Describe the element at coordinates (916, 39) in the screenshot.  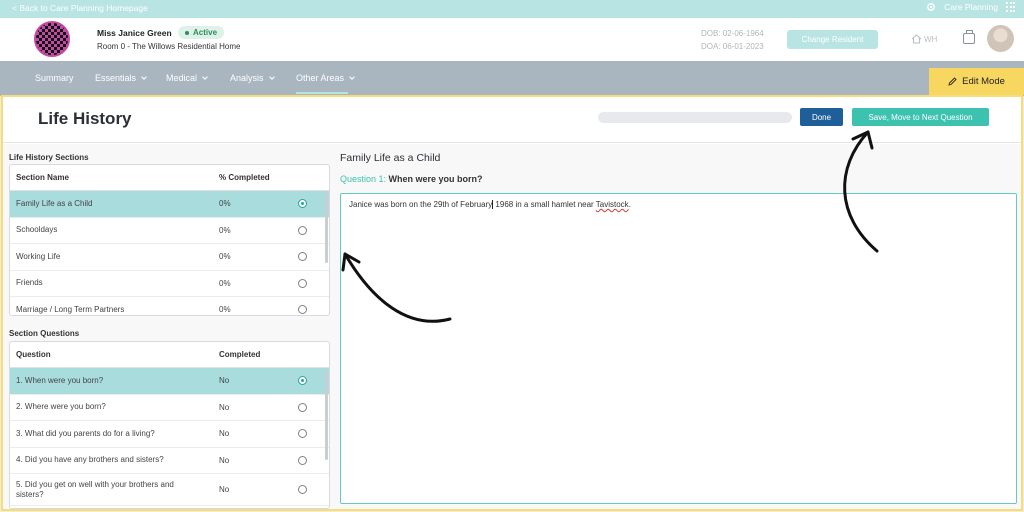
I see `home-icon` at that location.